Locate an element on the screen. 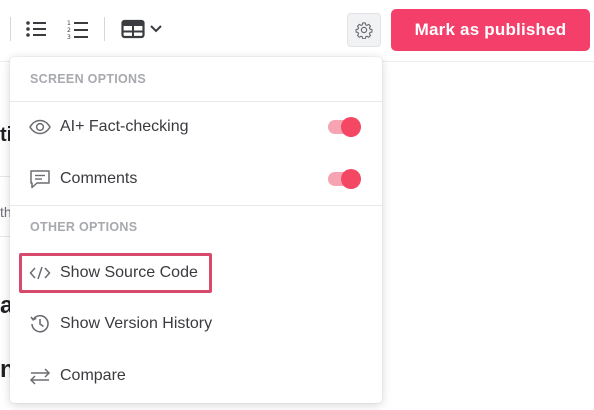 Image resolution: width=594 pixels, height=410 pixels. comments-toggle is located at coordinates (345, 179).